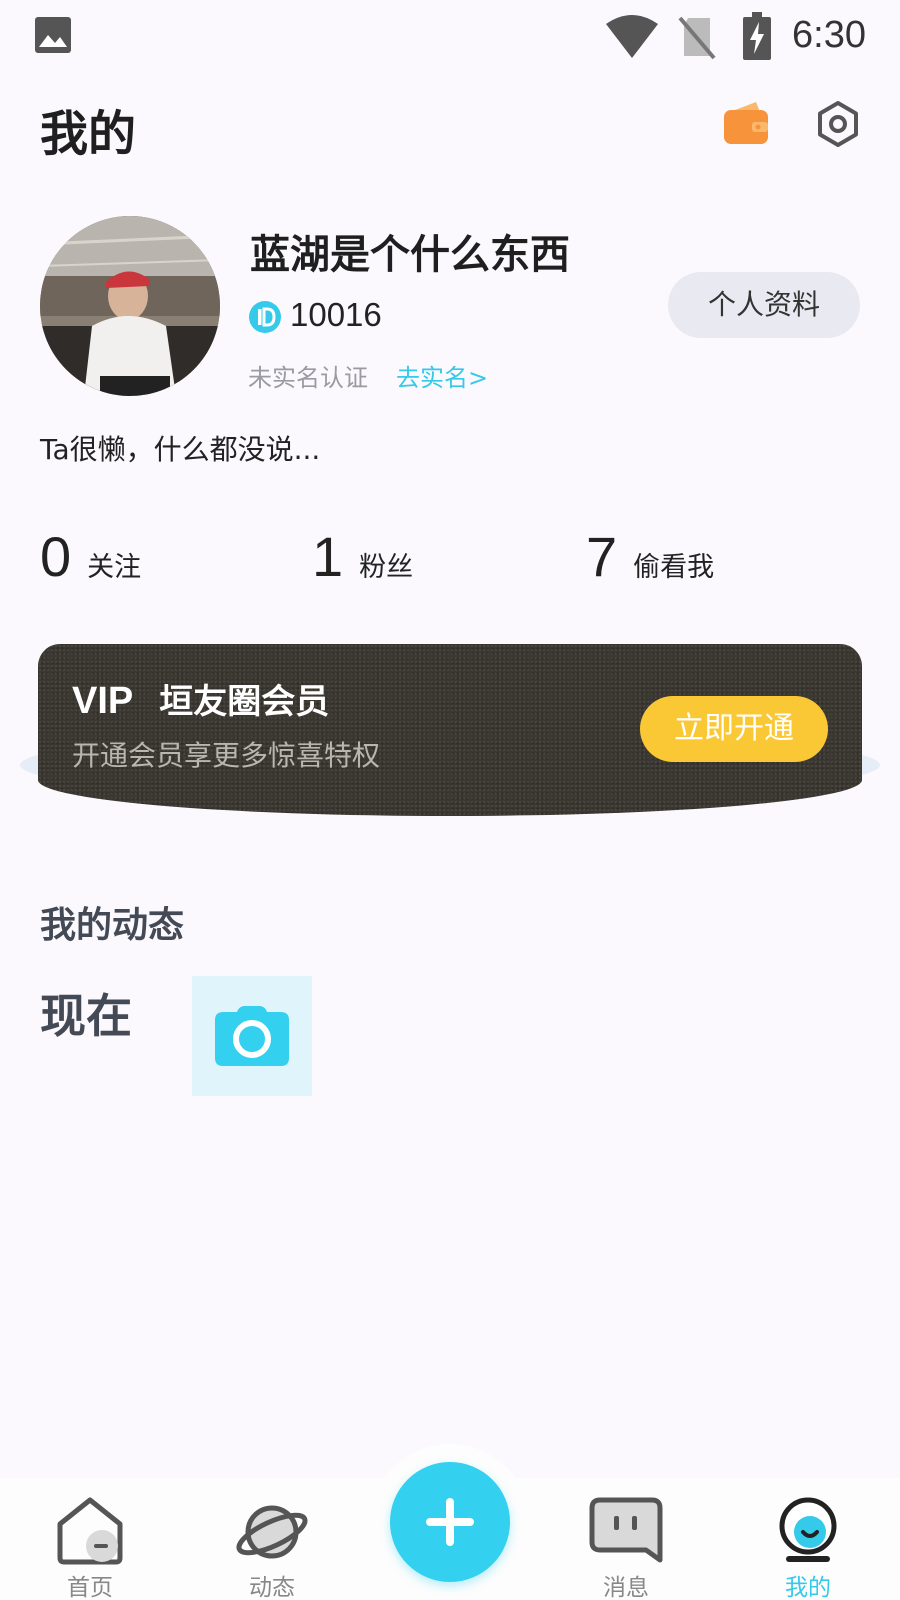 This screenshot has width=900, height=1600. I want to click on post-date-label: 现在, so click(86, 1016).